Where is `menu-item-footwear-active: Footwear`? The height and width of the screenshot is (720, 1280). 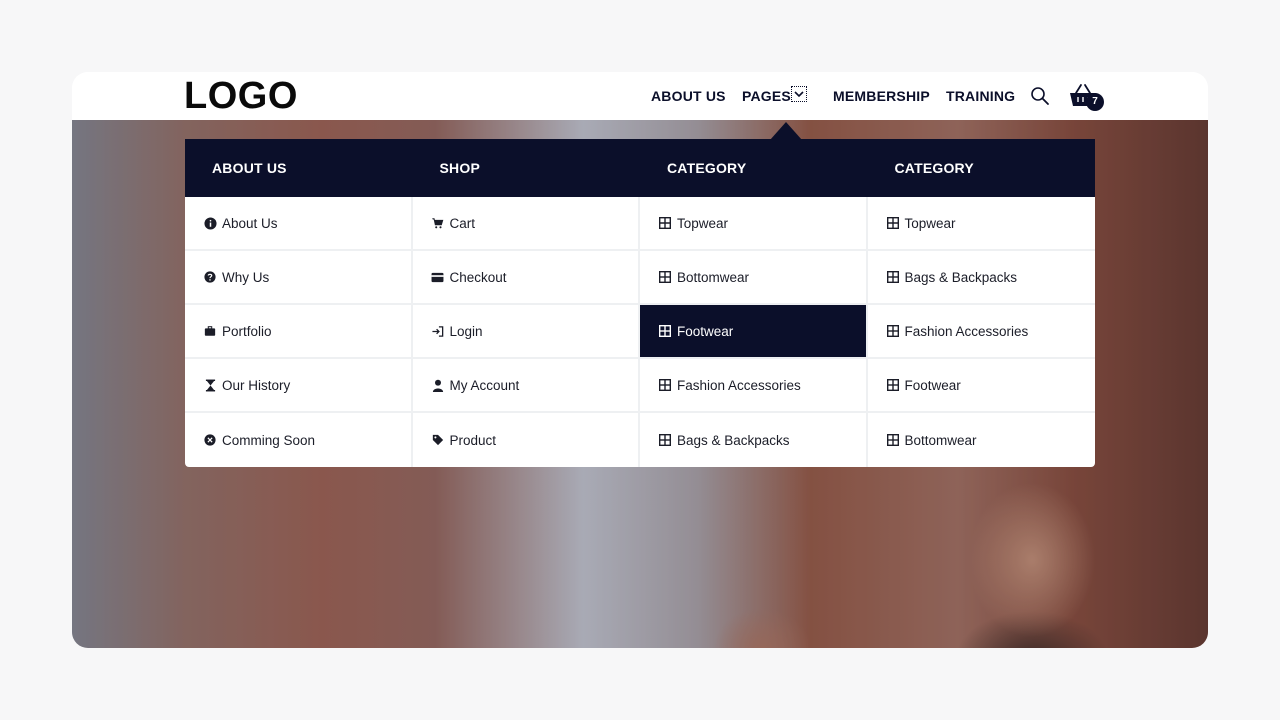
menu-item-footwear-active: Footwear is located at coordinates (753, 332).